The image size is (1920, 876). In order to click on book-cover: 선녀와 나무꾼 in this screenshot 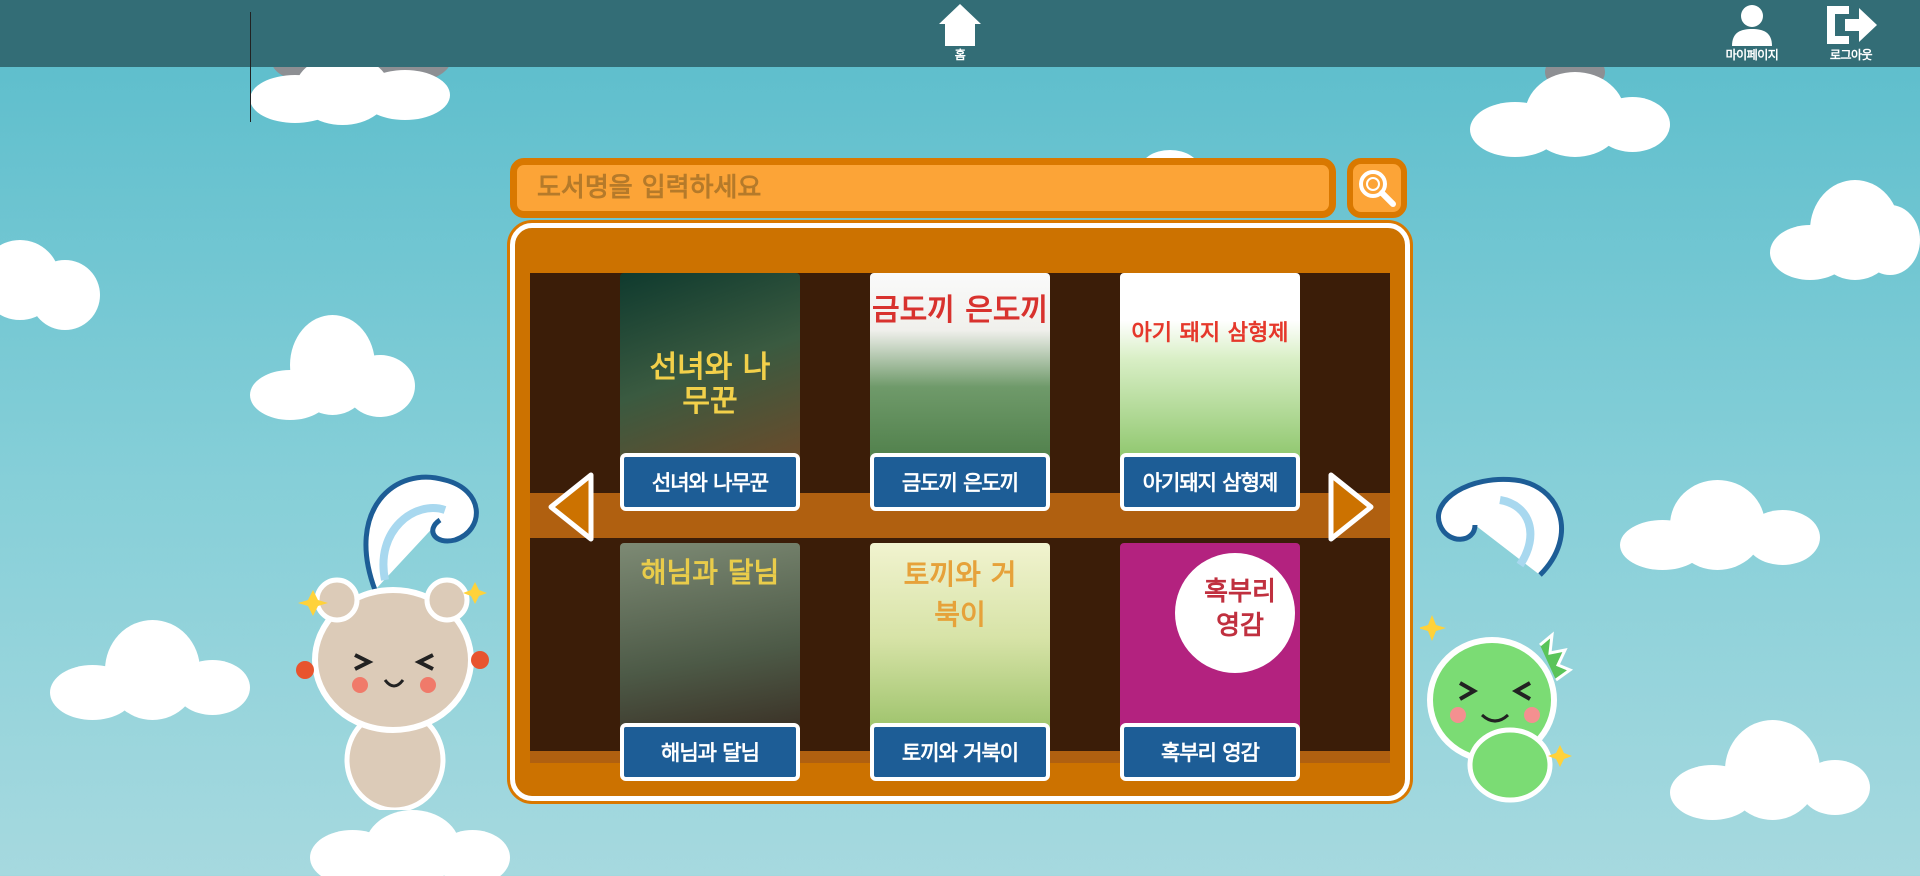, I will do `click(710, 368)`.